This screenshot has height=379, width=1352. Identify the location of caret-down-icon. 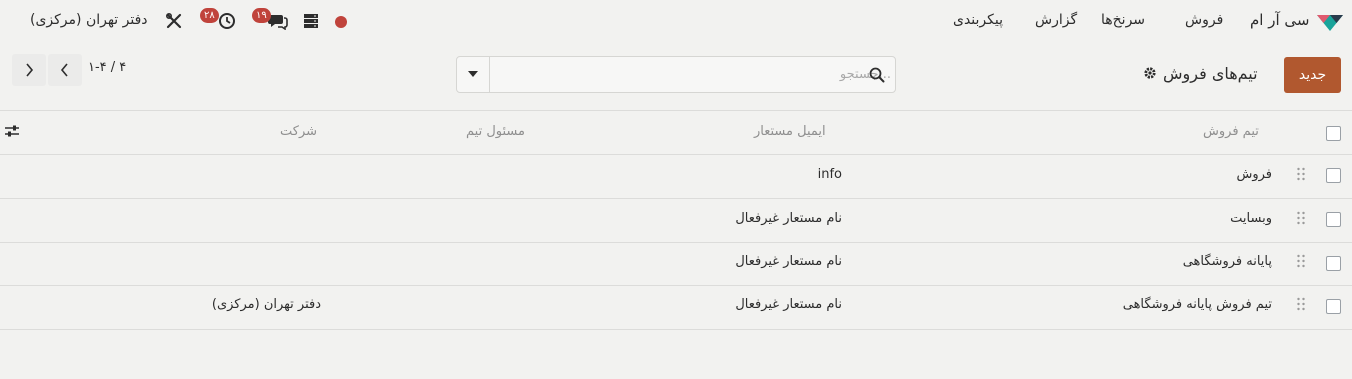
(473, 74).